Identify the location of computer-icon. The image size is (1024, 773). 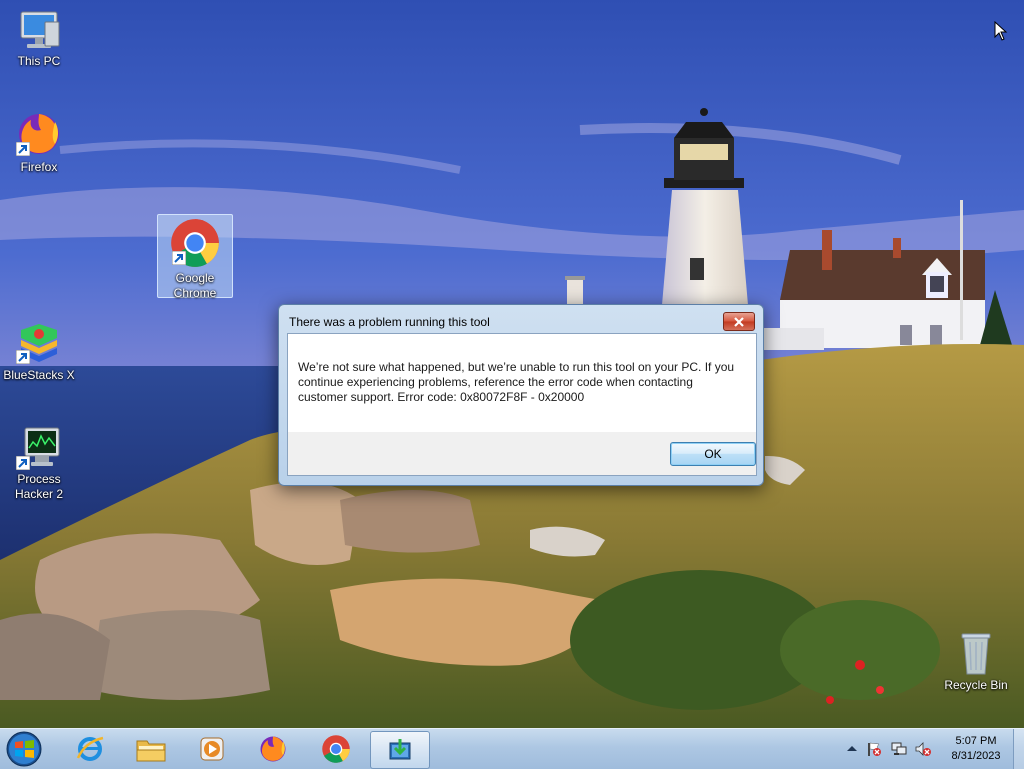
(40, 29).